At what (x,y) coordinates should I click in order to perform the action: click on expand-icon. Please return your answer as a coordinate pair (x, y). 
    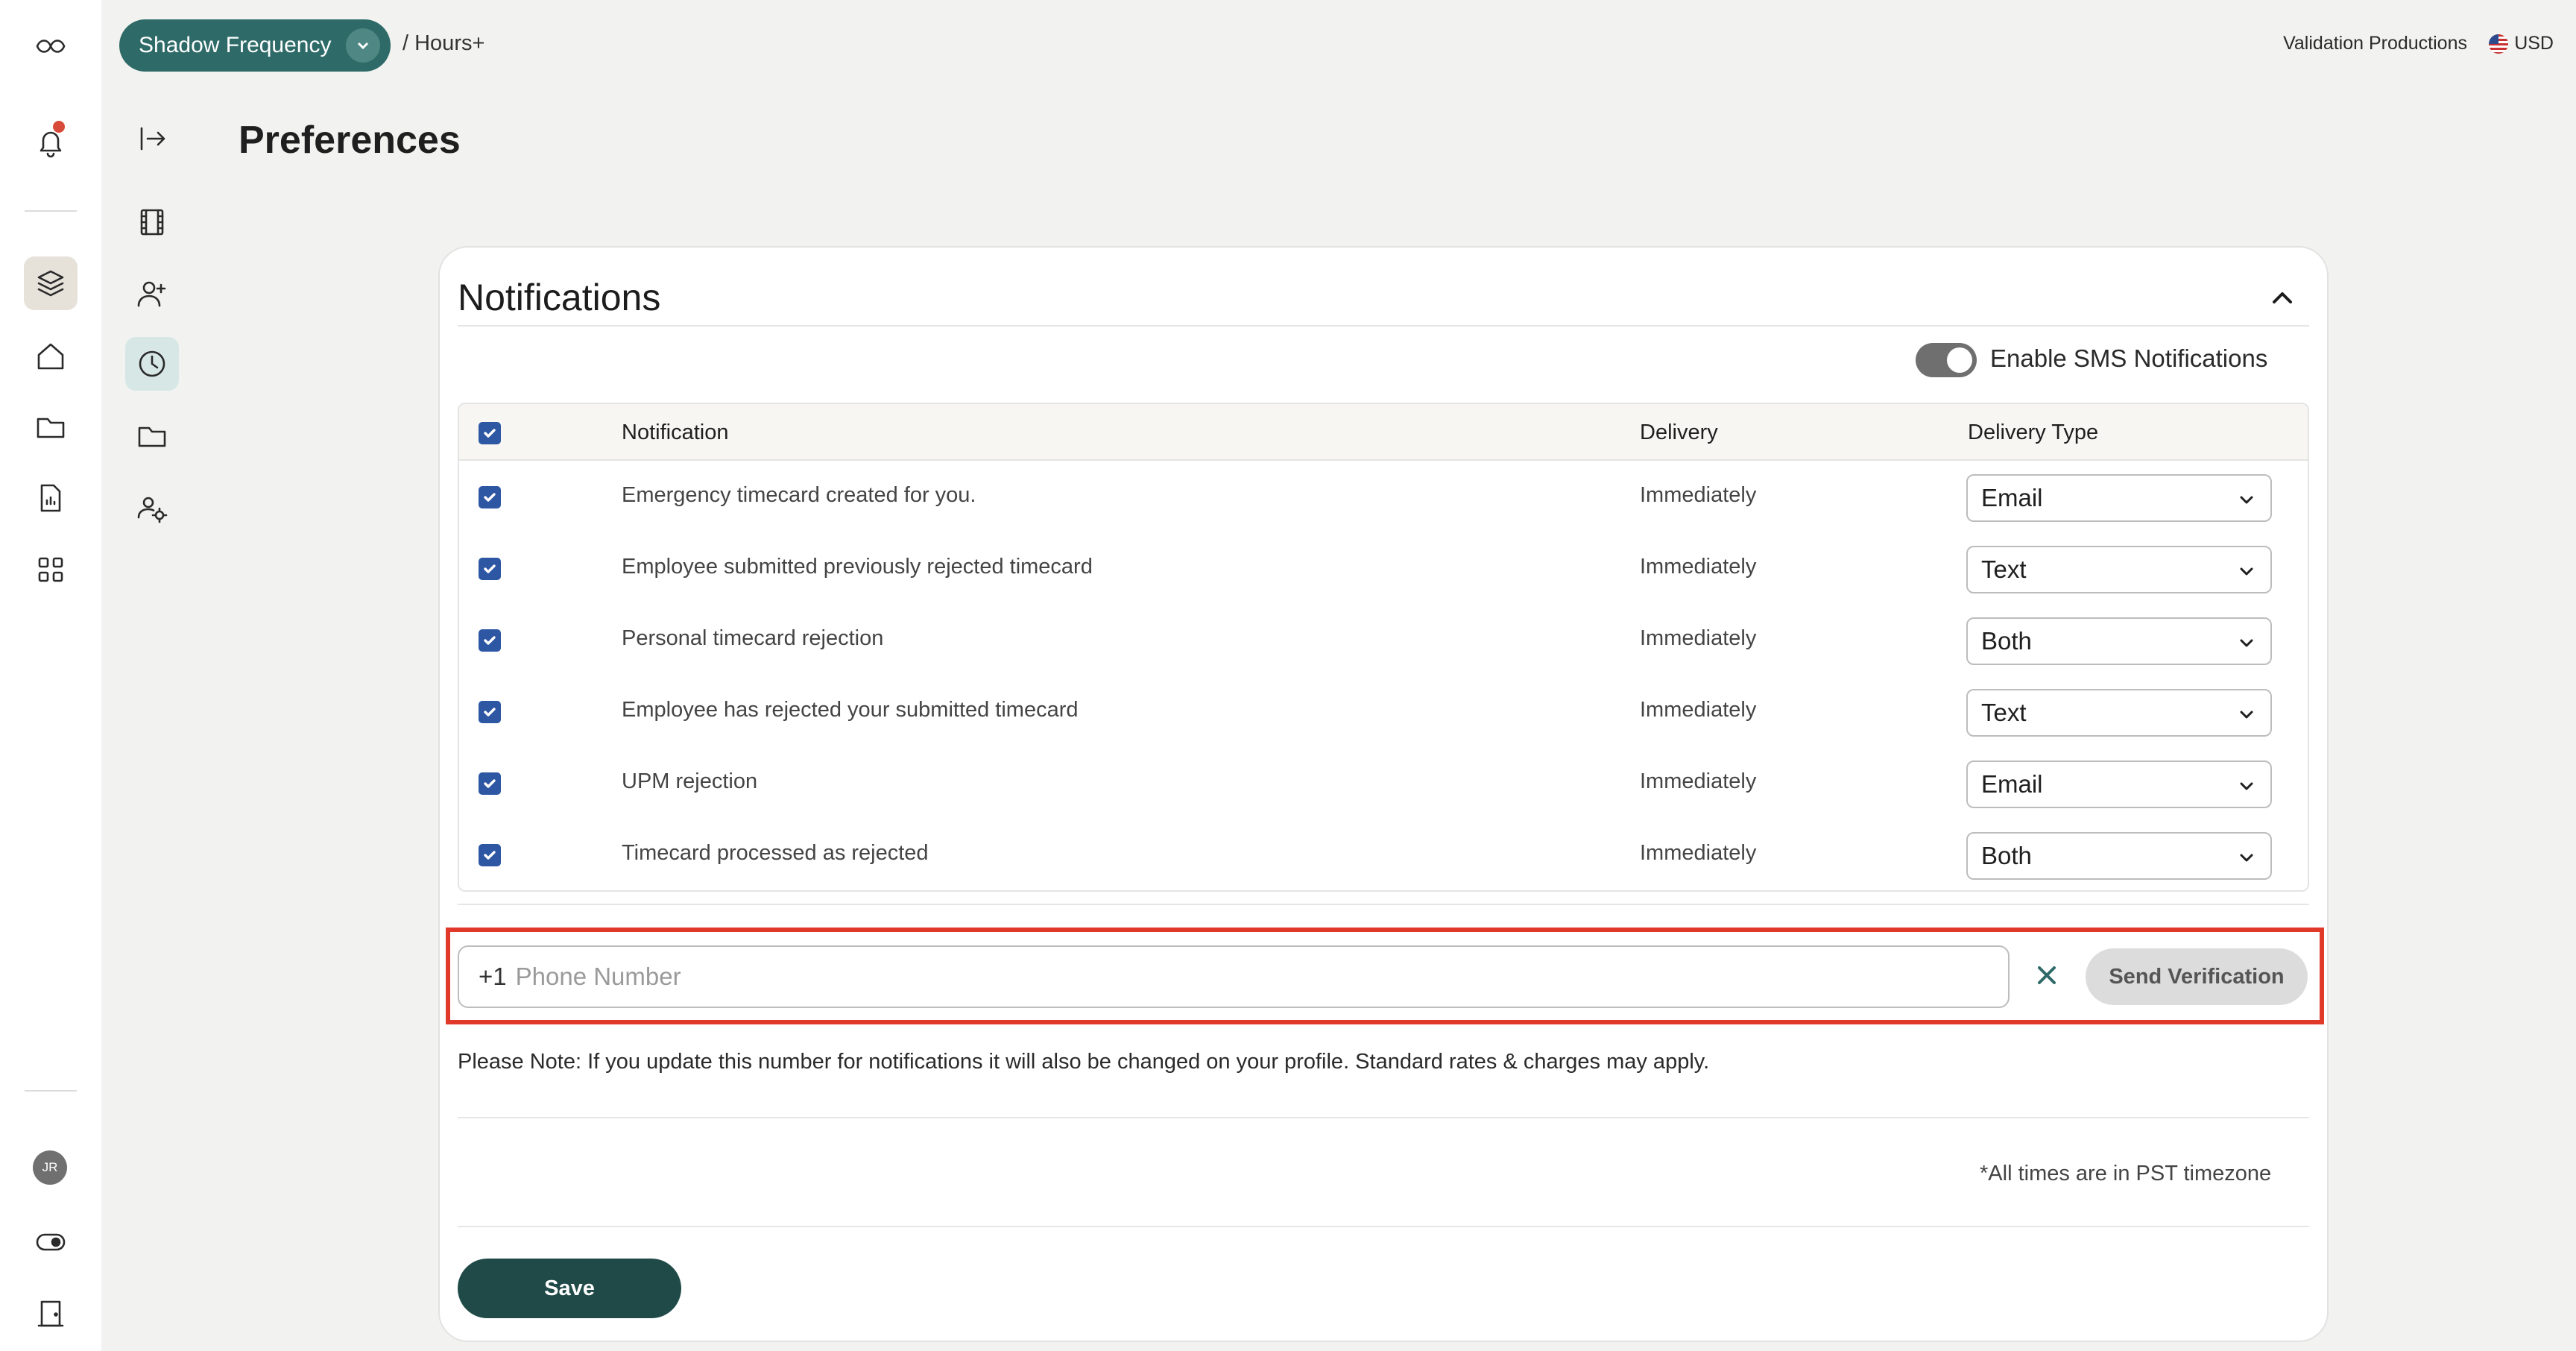
    Looking at the image, I should click on (152, 139).